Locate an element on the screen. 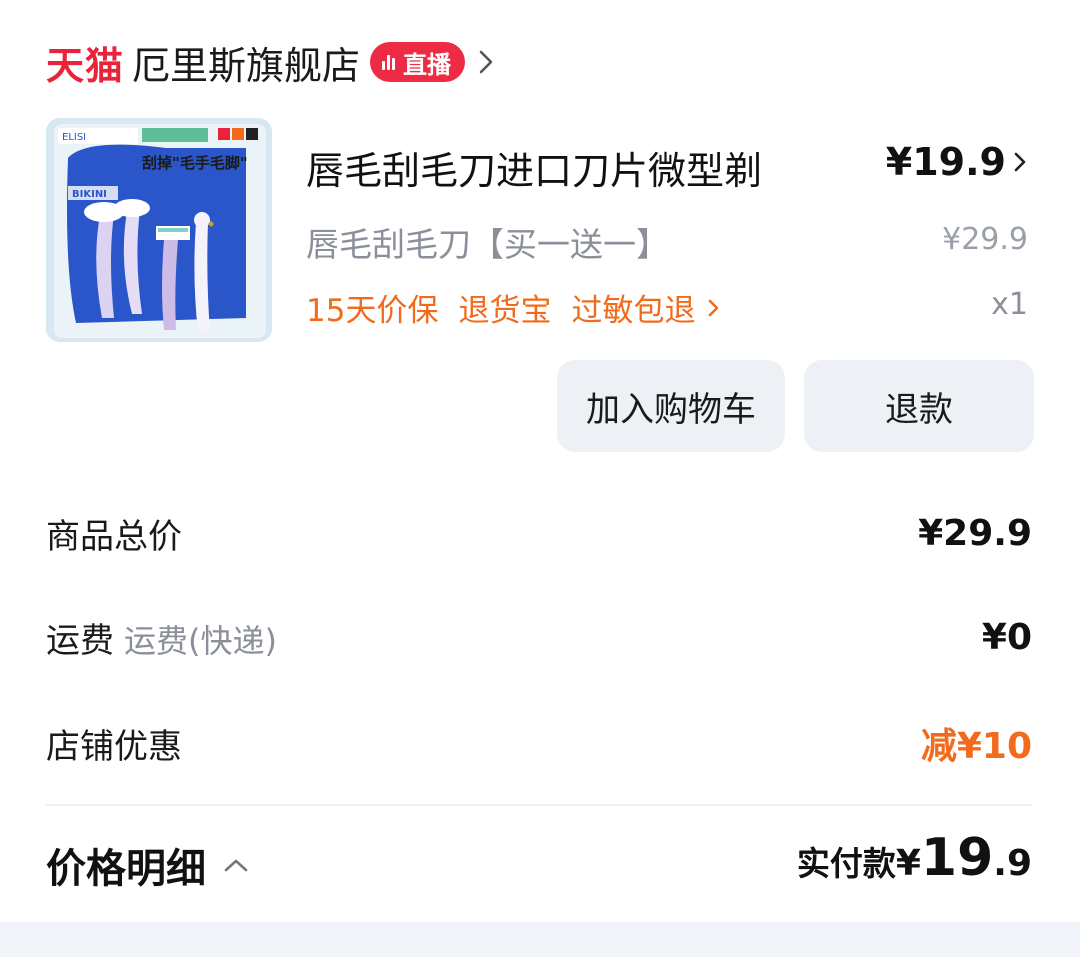 Image resolution: width=1080 pixels, height=957 pixels. goods-total-row: 商品总价 ¥29.9 is located at coordinates (539, 533).